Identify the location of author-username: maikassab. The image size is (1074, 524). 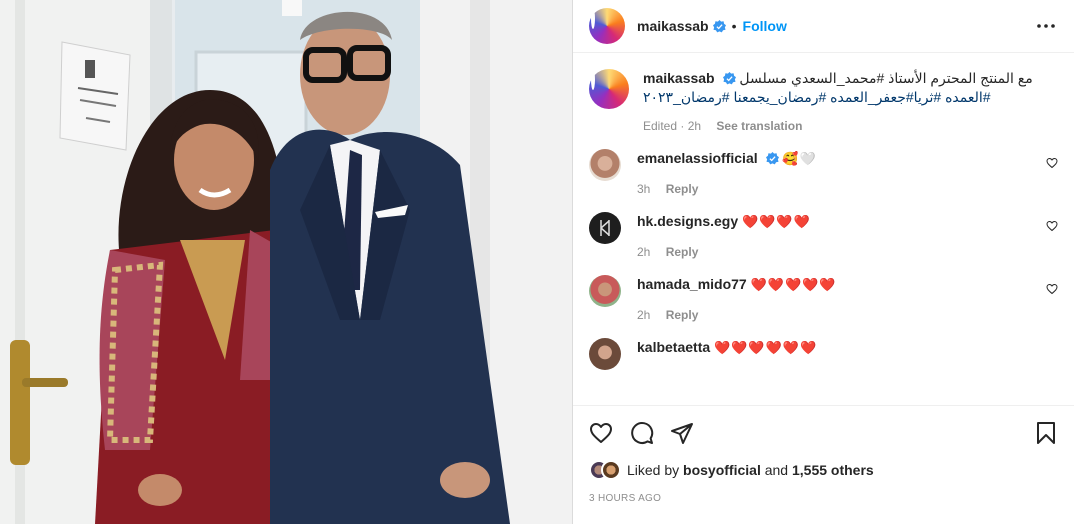
(673, 26).